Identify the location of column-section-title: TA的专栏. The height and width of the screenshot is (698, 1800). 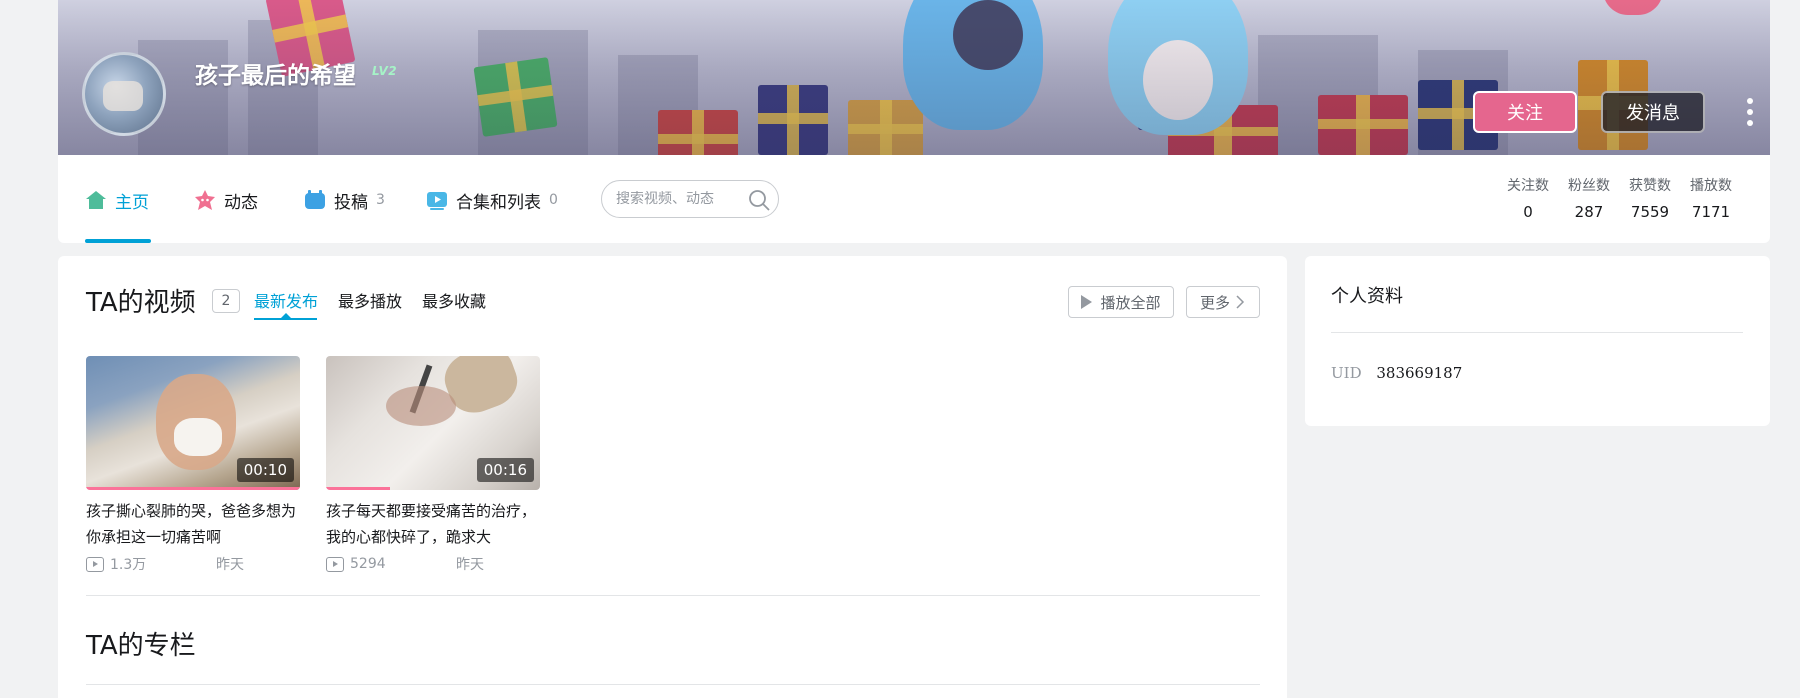
(141, 643).